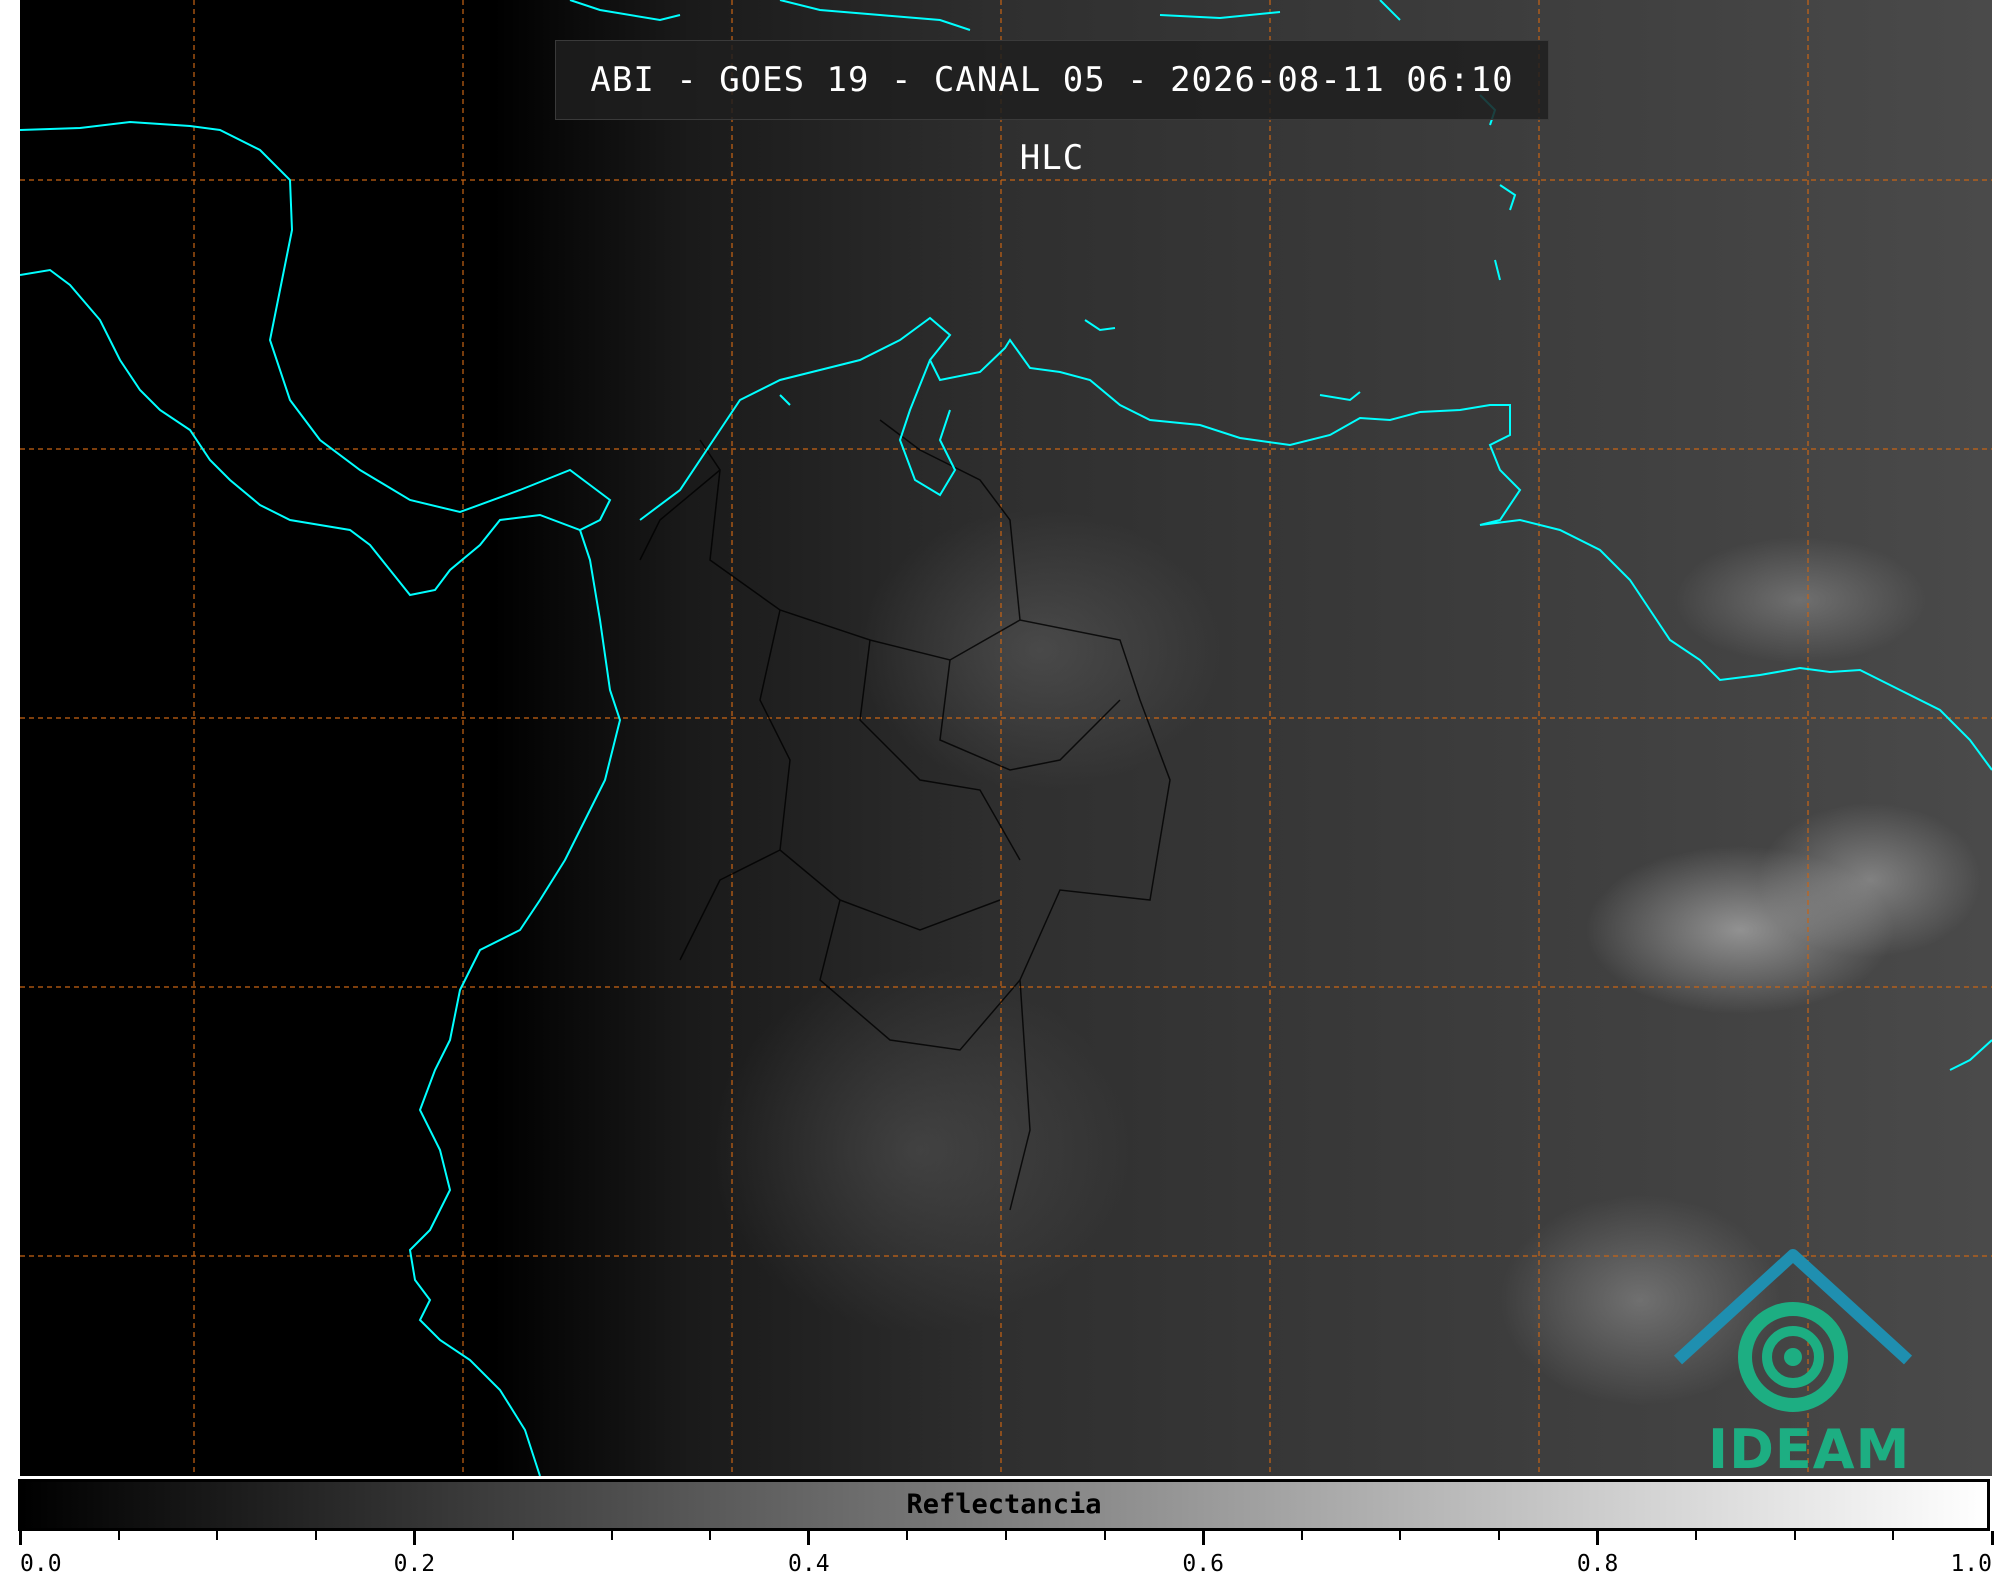 This screenshot has height=1577, width=2011. I want to click on ideam-logo-text: IDEAM, so click(1809, 1447).